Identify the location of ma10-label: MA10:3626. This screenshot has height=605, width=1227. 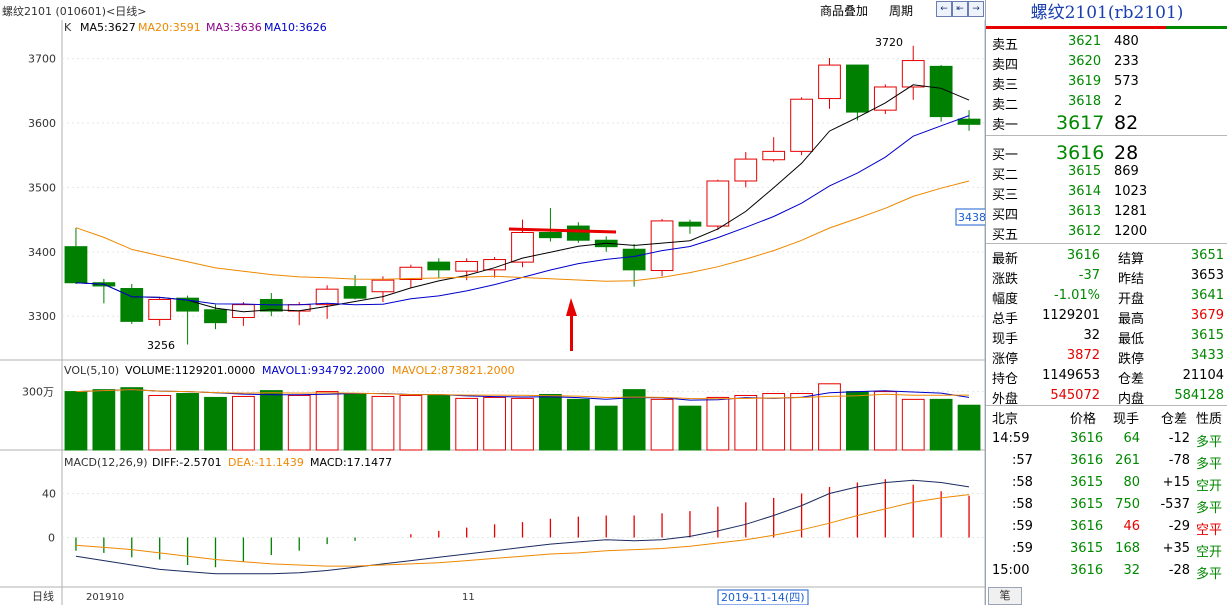
(295, 27).